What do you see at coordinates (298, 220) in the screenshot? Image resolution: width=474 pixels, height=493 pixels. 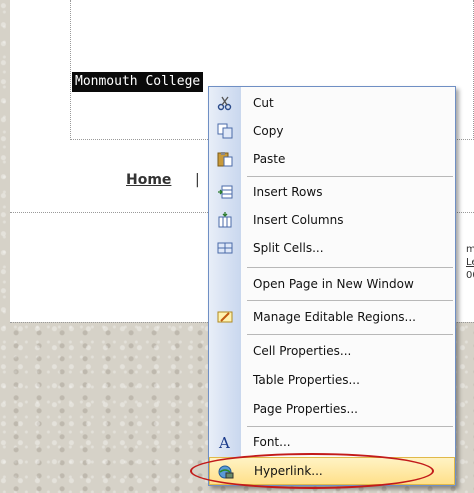 I see `menu-item-label: Insert Columns` at bounding box center [298, 220].